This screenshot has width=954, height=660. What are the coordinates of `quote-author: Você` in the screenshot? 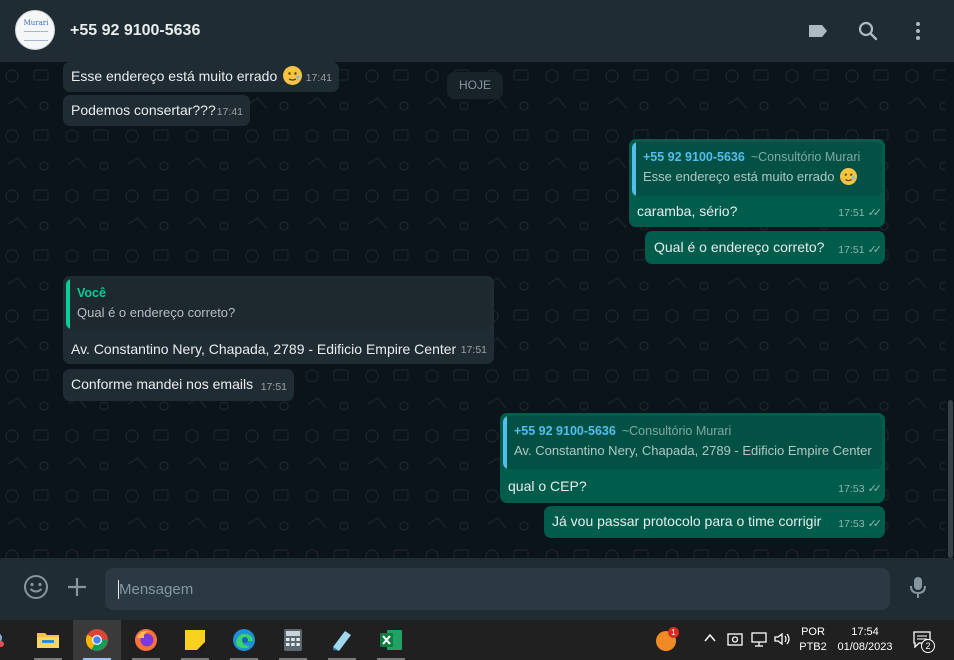 It's located at (91, 293).